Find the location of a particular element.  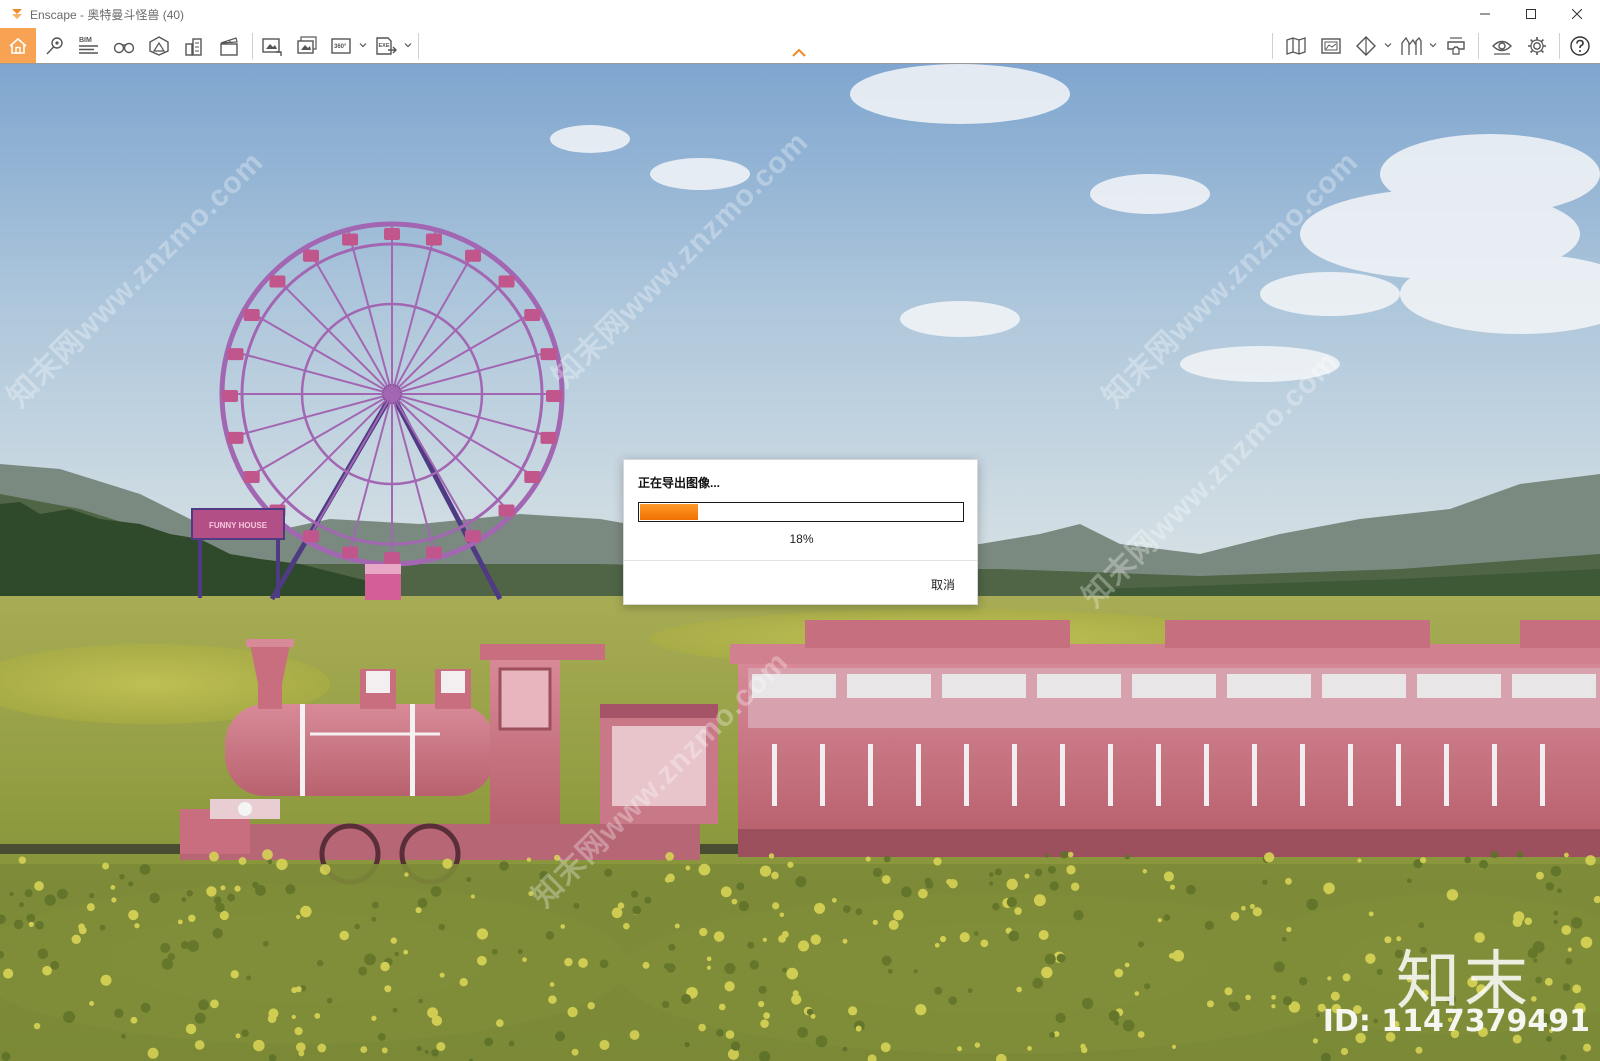

screenshot-button is located at coordinates (272, 46).